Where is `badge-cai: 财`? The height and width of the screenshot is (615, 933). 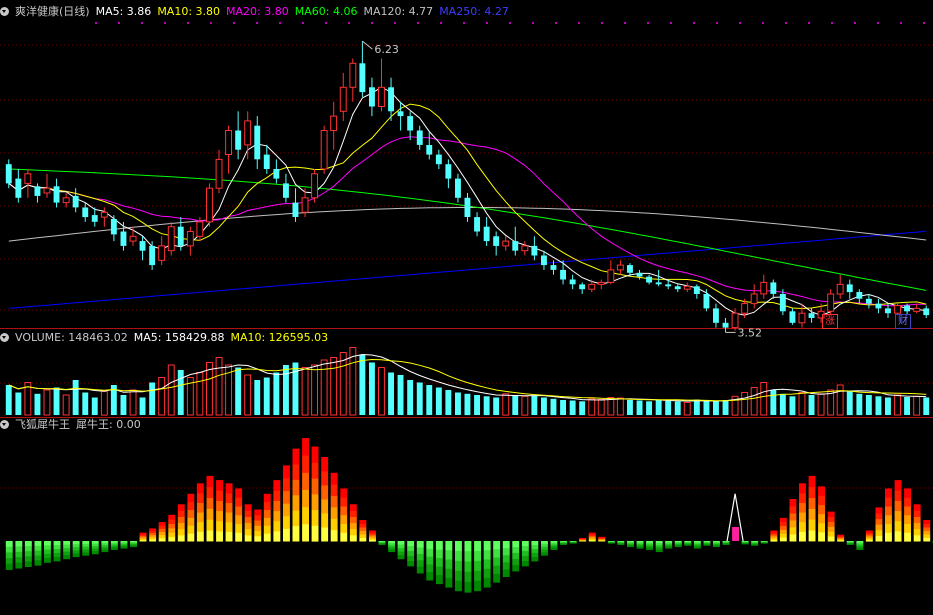
badge-cai: 财 is located at coordinates (903, 321).